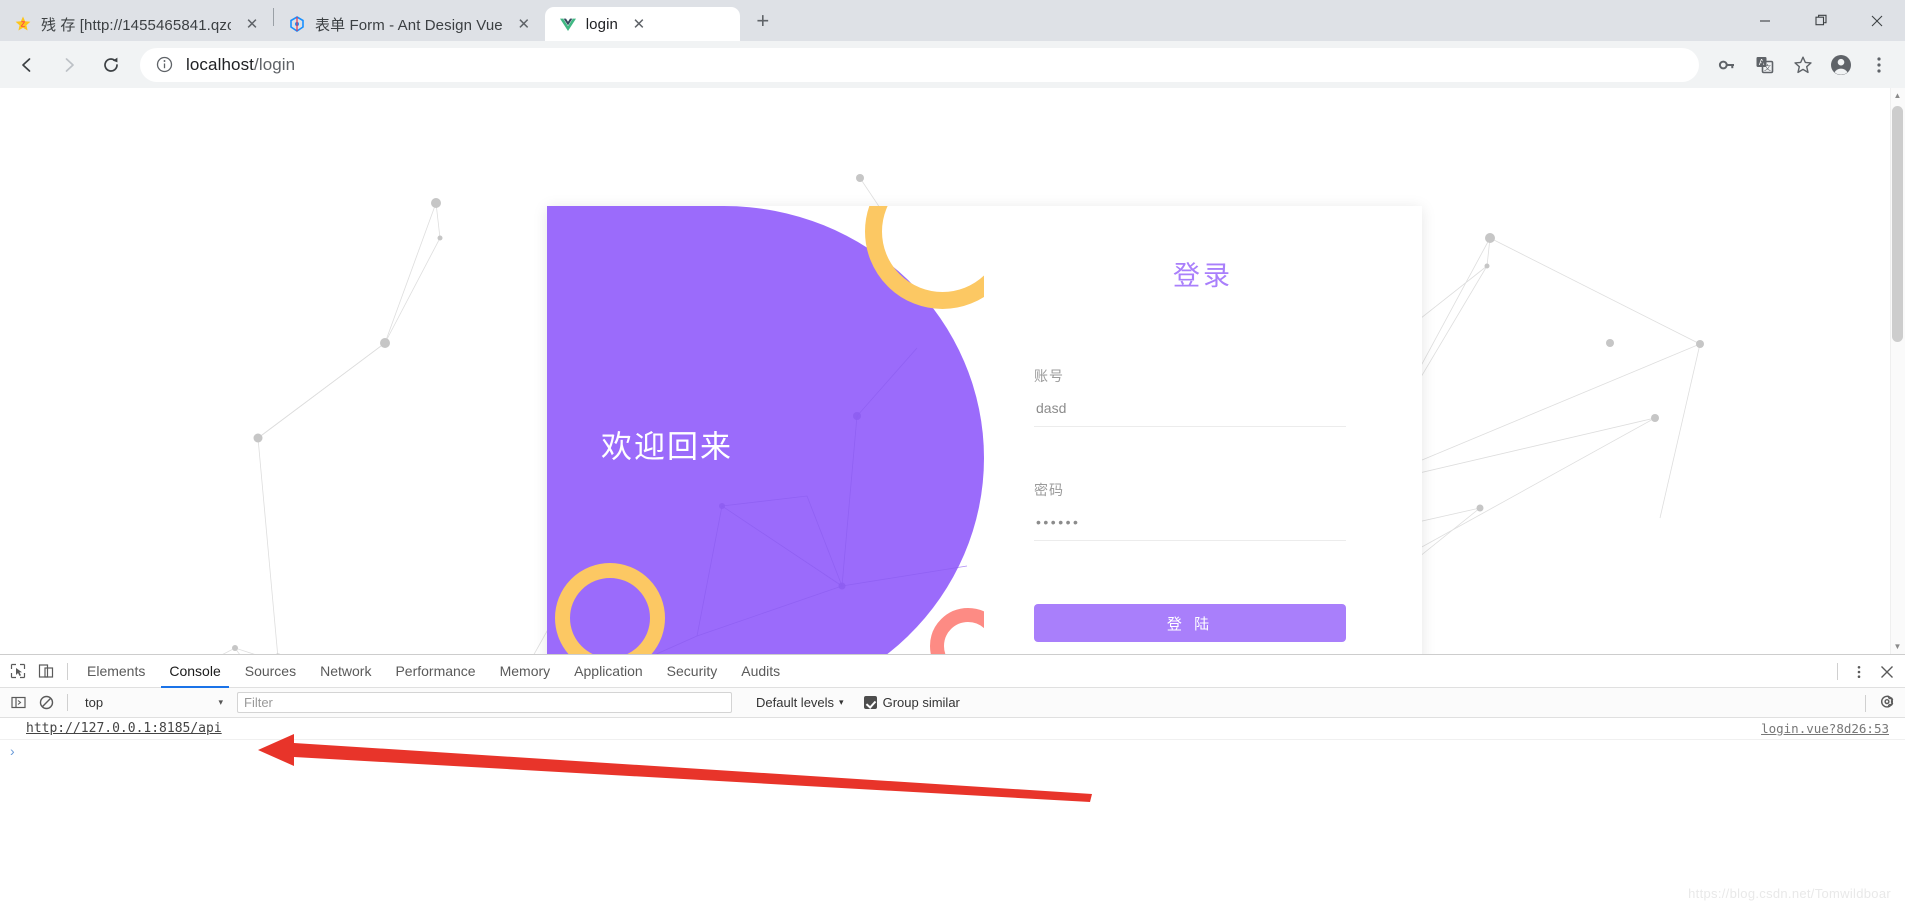 The height and width of the screenshot is (907, 1905). What do you see at coordinates (484, 702) in the screenshot?
I see `console-filter-input` at bounding box center [484, 702].